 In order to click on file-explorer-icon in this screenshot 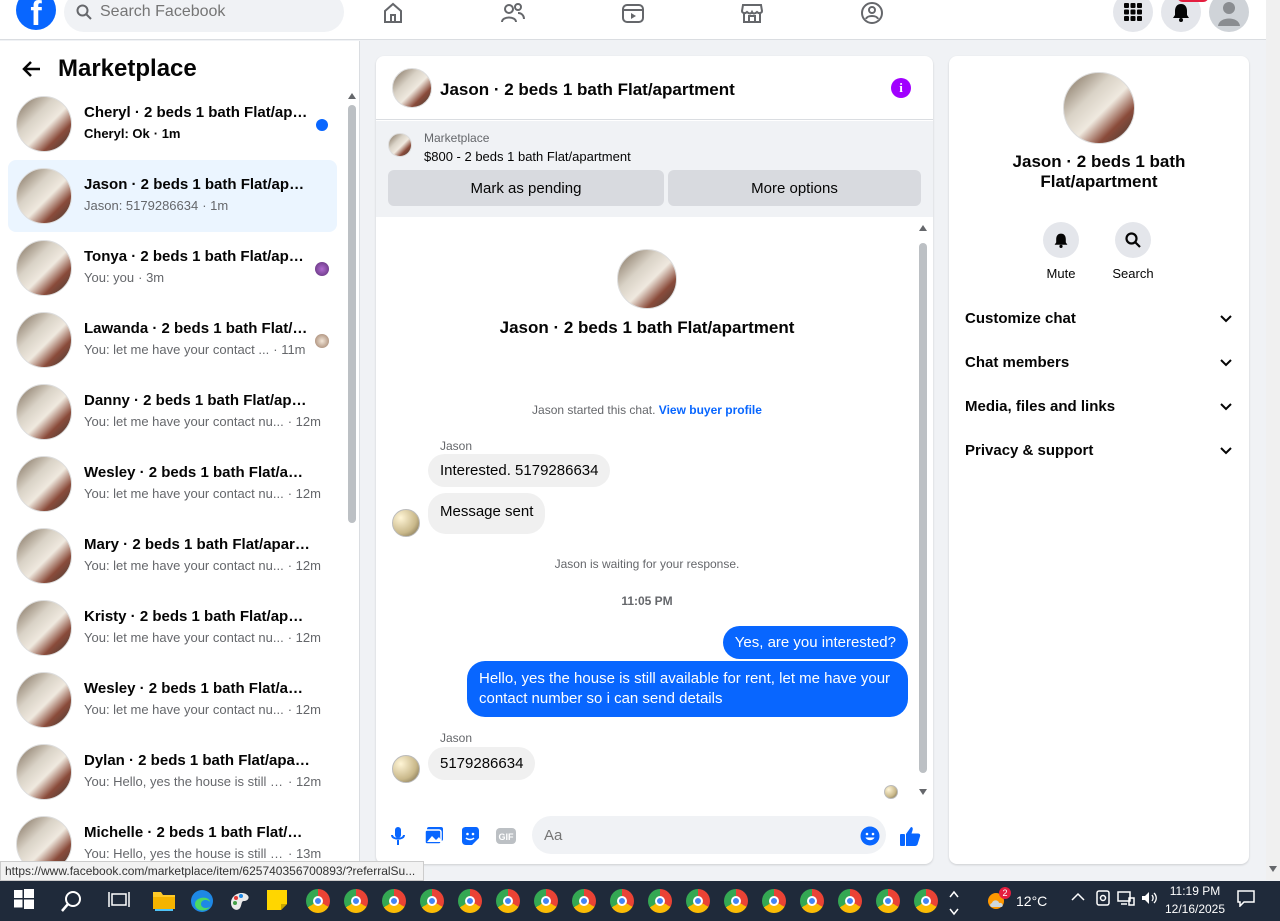, I will do `click(164, 901)`.